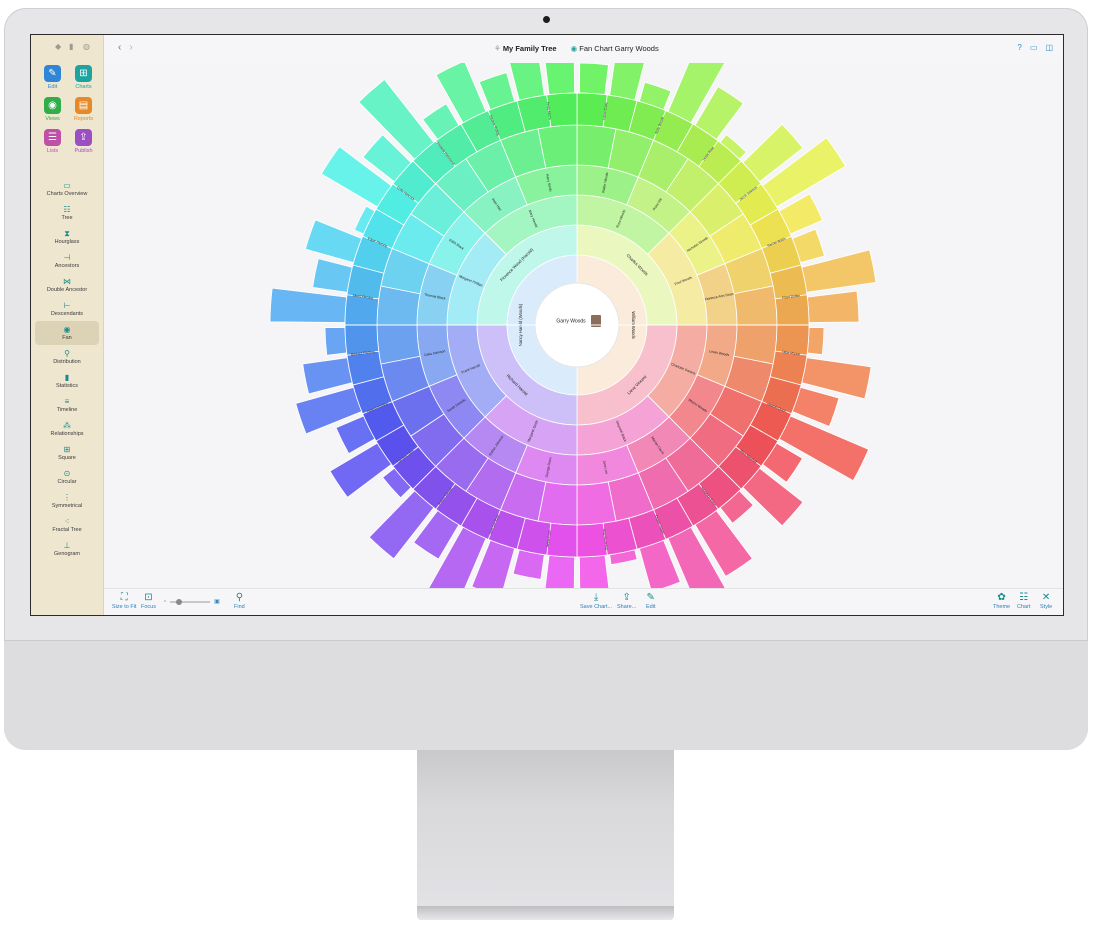 The height and width of the screenshot is (927, 1100). What do you see at coordinates (67, 353) in the screenshot?
I see `distribution-icon: ⚲` at bounding box center [67, 353].